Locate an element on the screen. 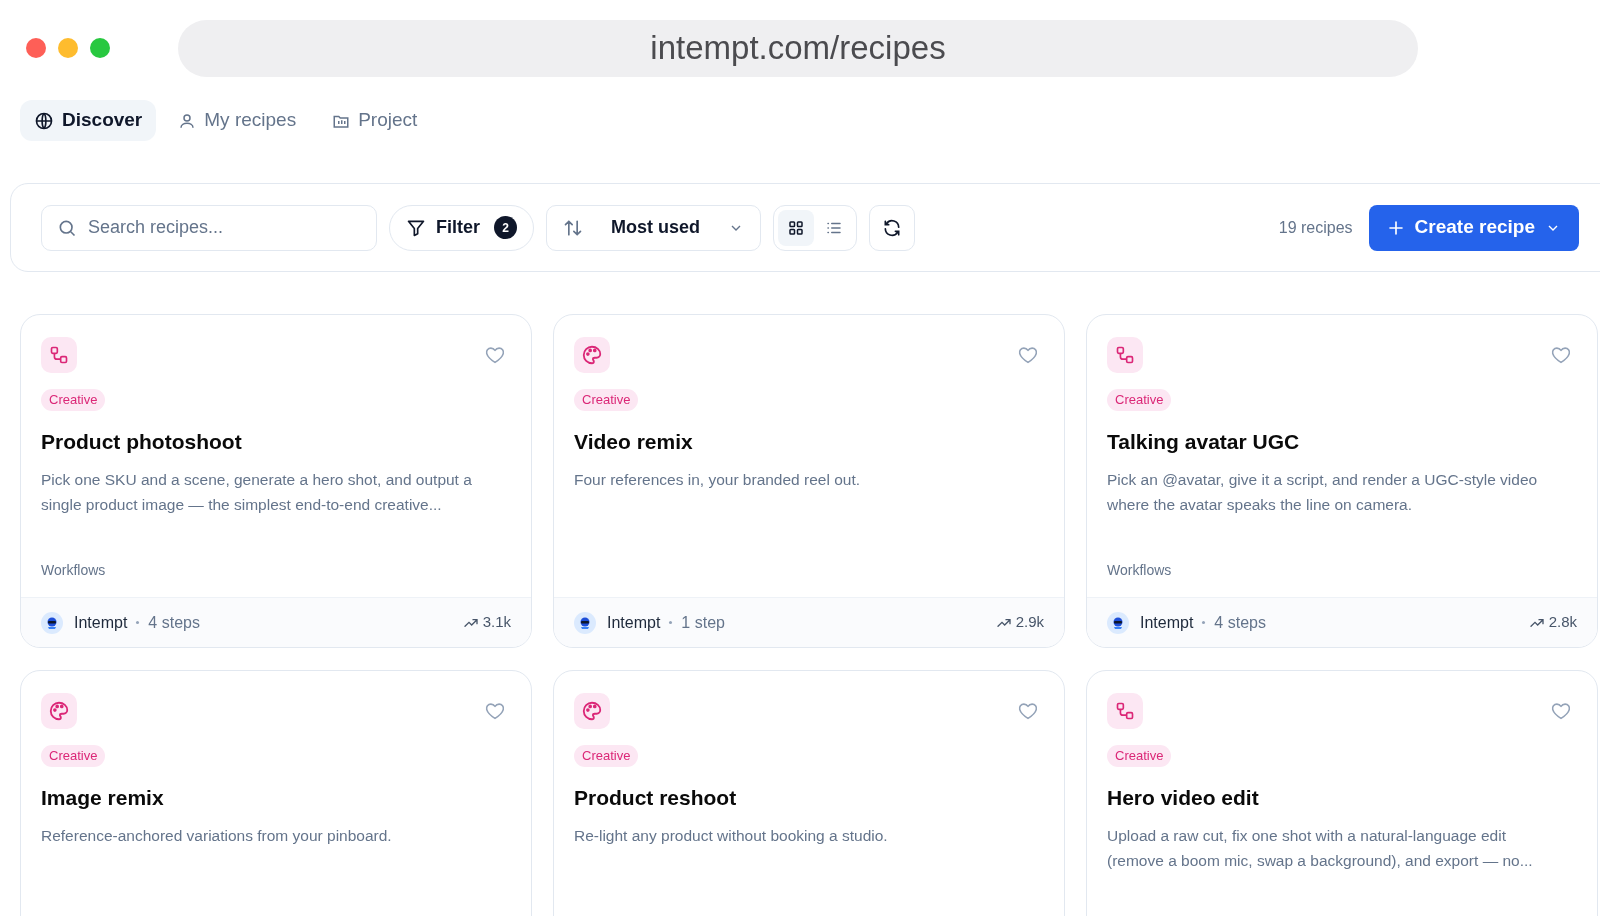  refresh-icon is located at coordinates (892, 227).